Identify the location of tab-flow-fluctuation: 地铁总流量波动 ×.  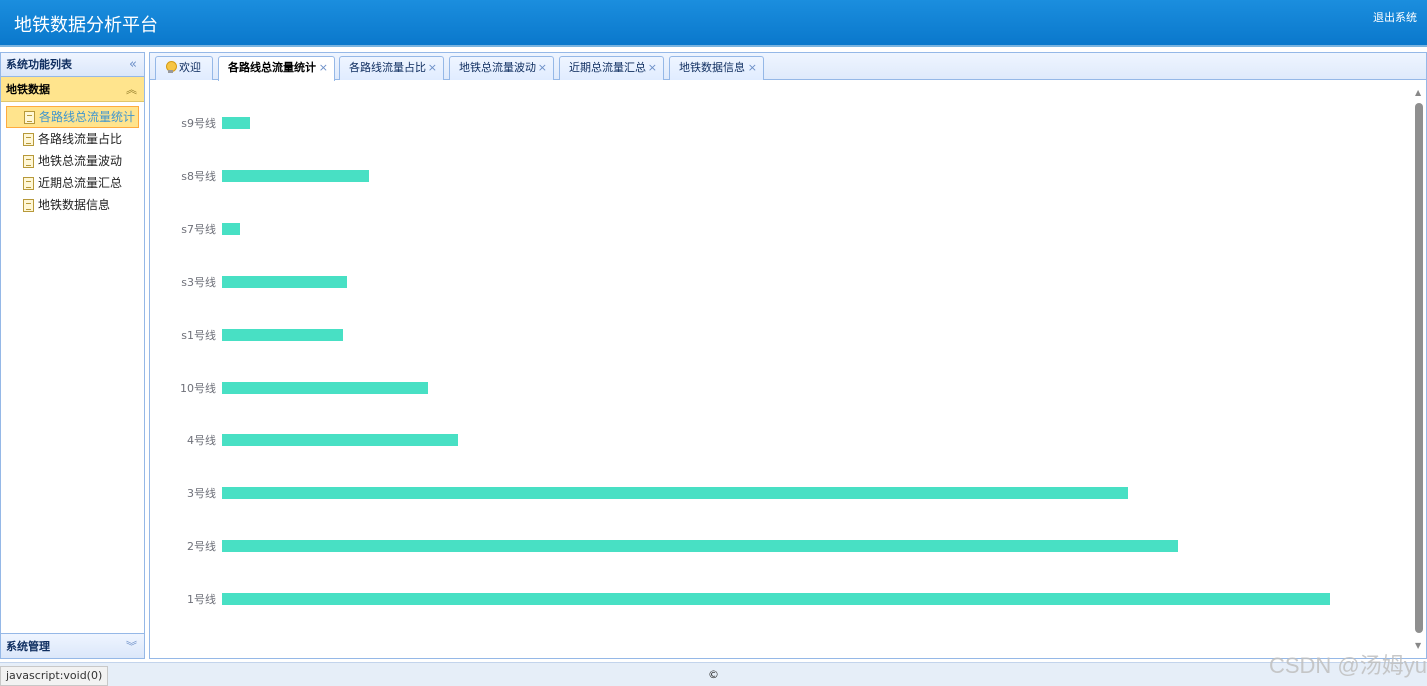
(501, 68).